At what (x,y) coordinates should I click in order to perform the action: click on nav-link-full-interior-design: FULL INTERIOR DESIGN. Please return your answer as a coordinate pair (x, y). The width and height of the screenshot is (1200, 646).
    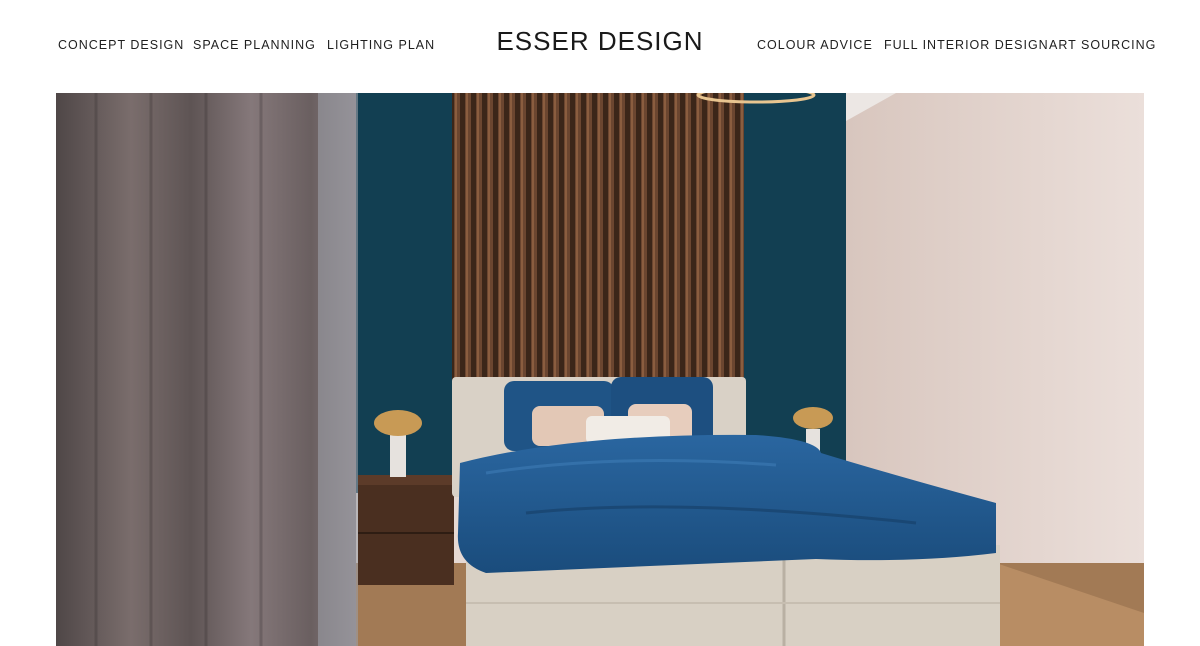
    Looking at the image, I should click on (966, 45).